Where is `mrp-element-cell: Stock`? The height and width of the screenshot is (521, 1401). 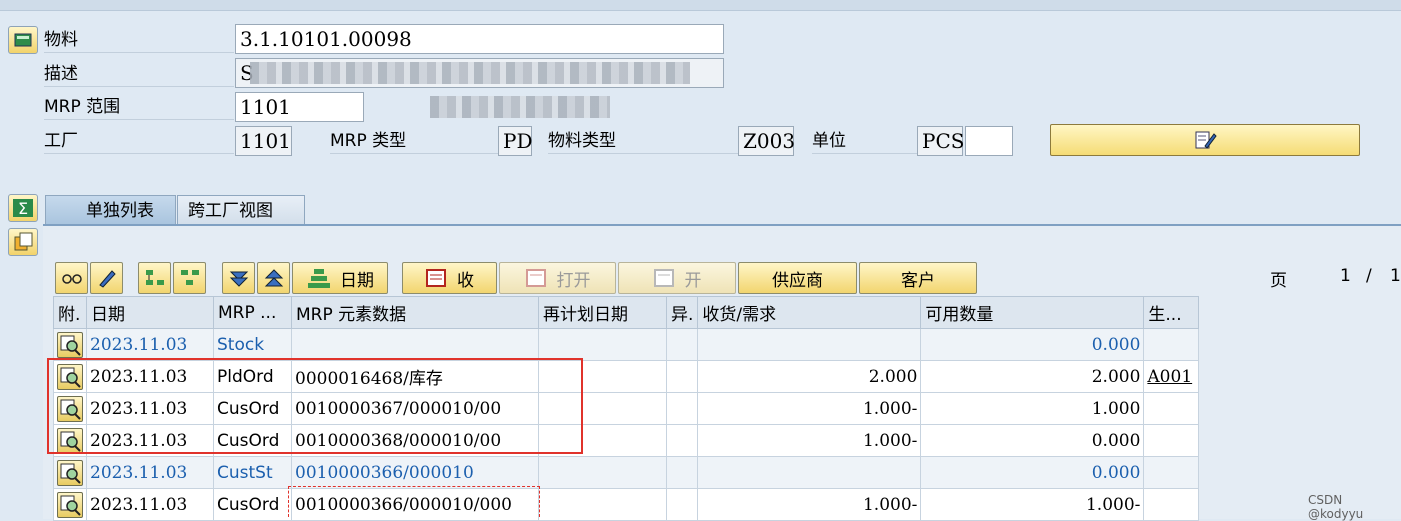 mrp-element-cell: Stock is located at coordinates (252, 344).